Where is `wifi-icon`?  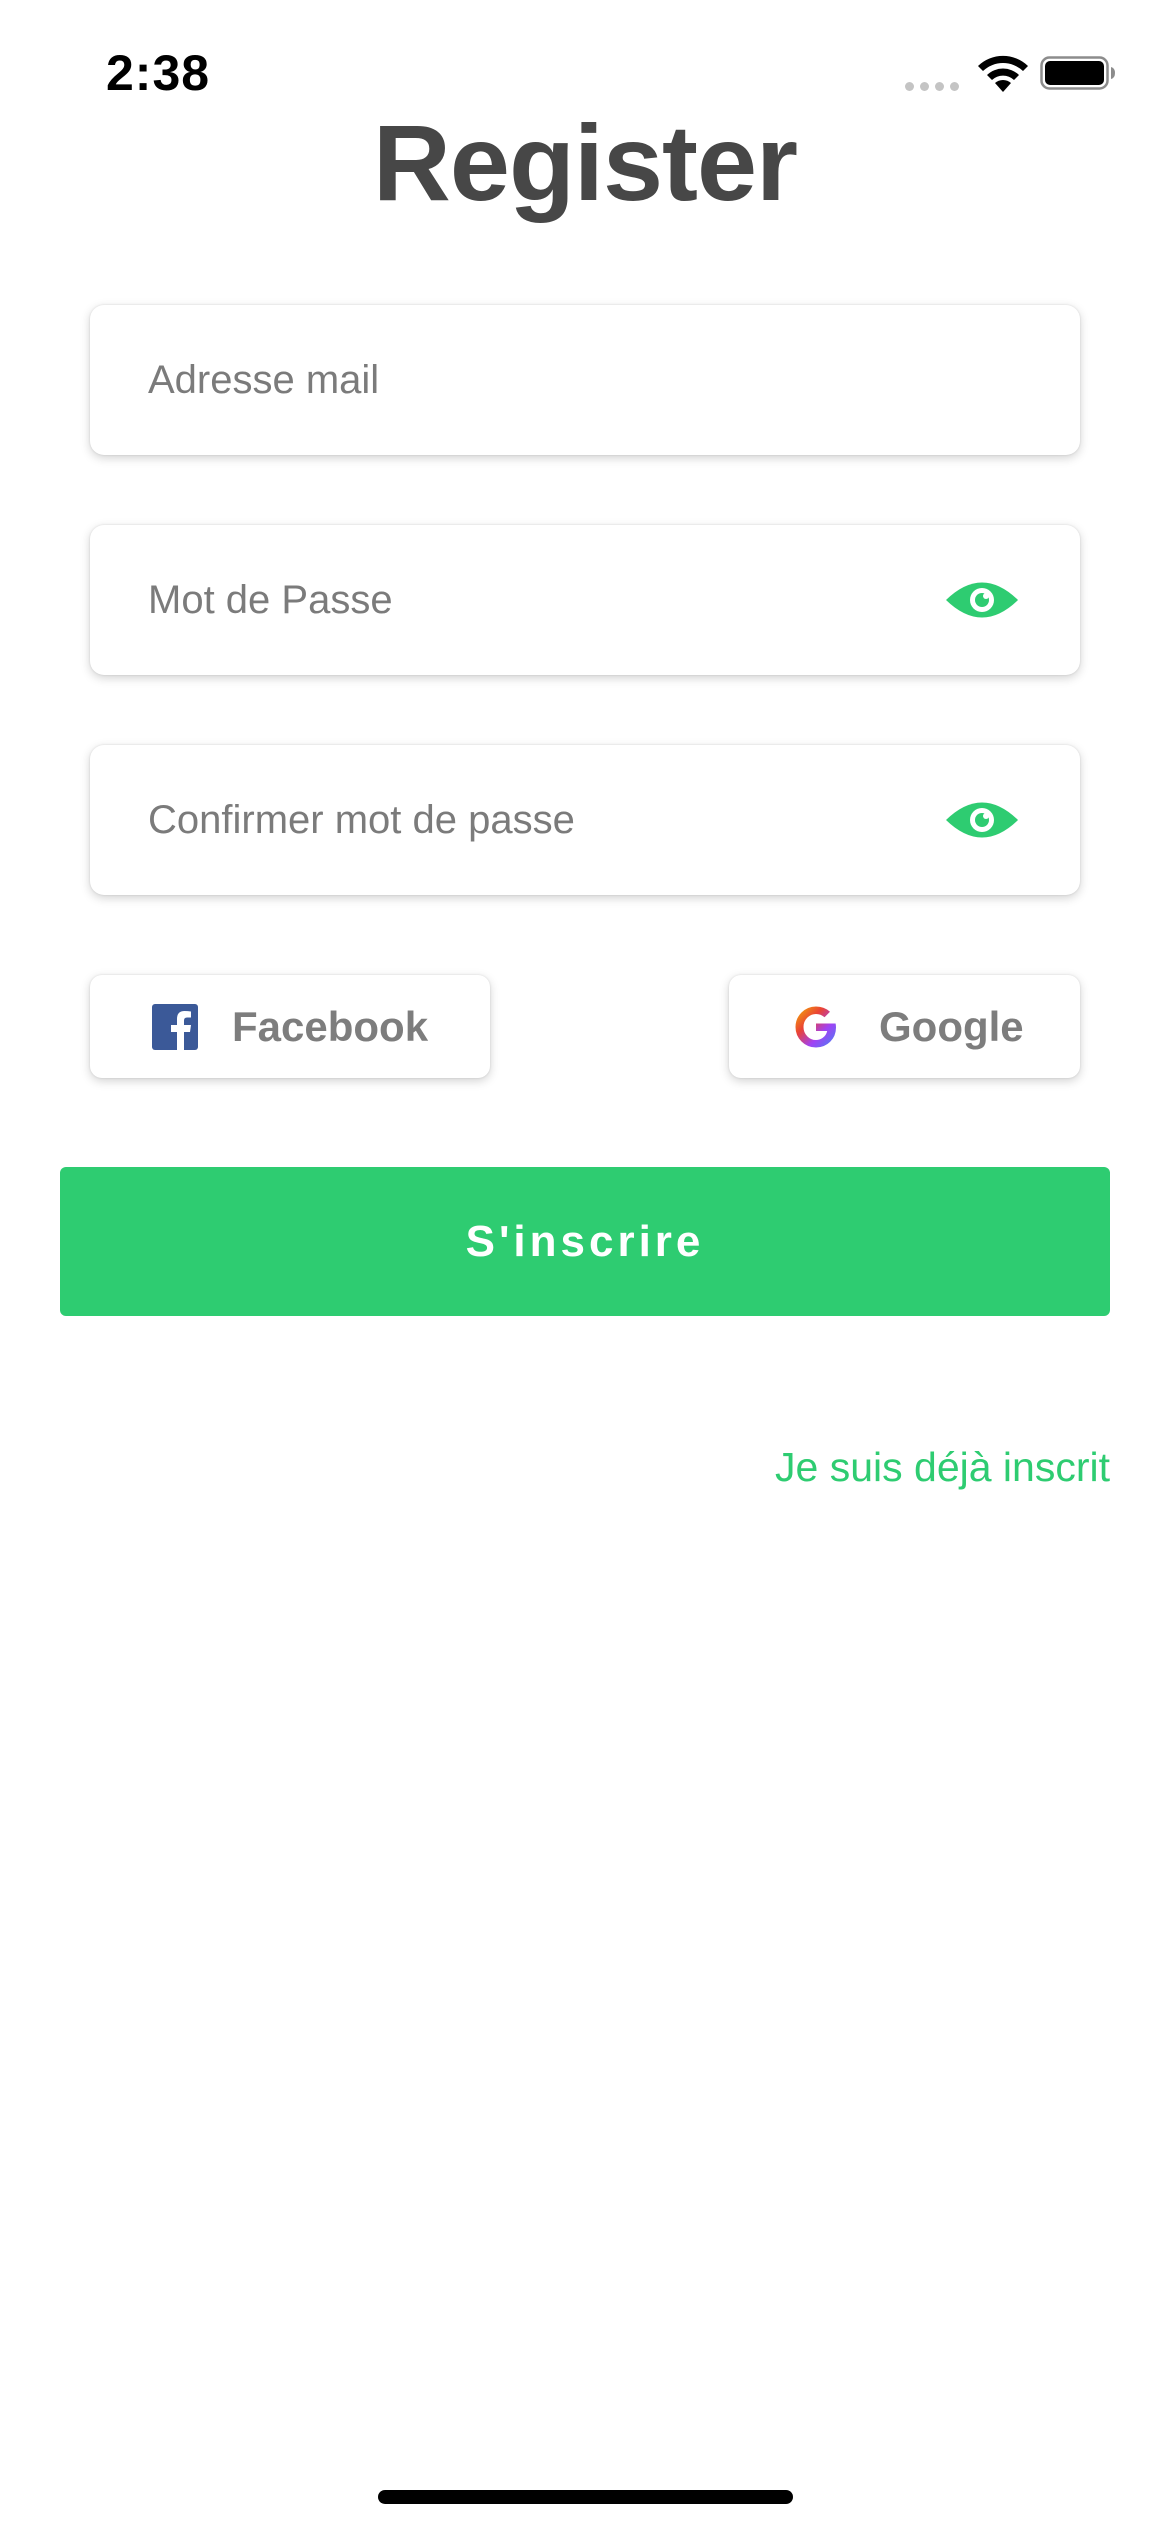
wifi-icon is located at coordinates (1003, 73).